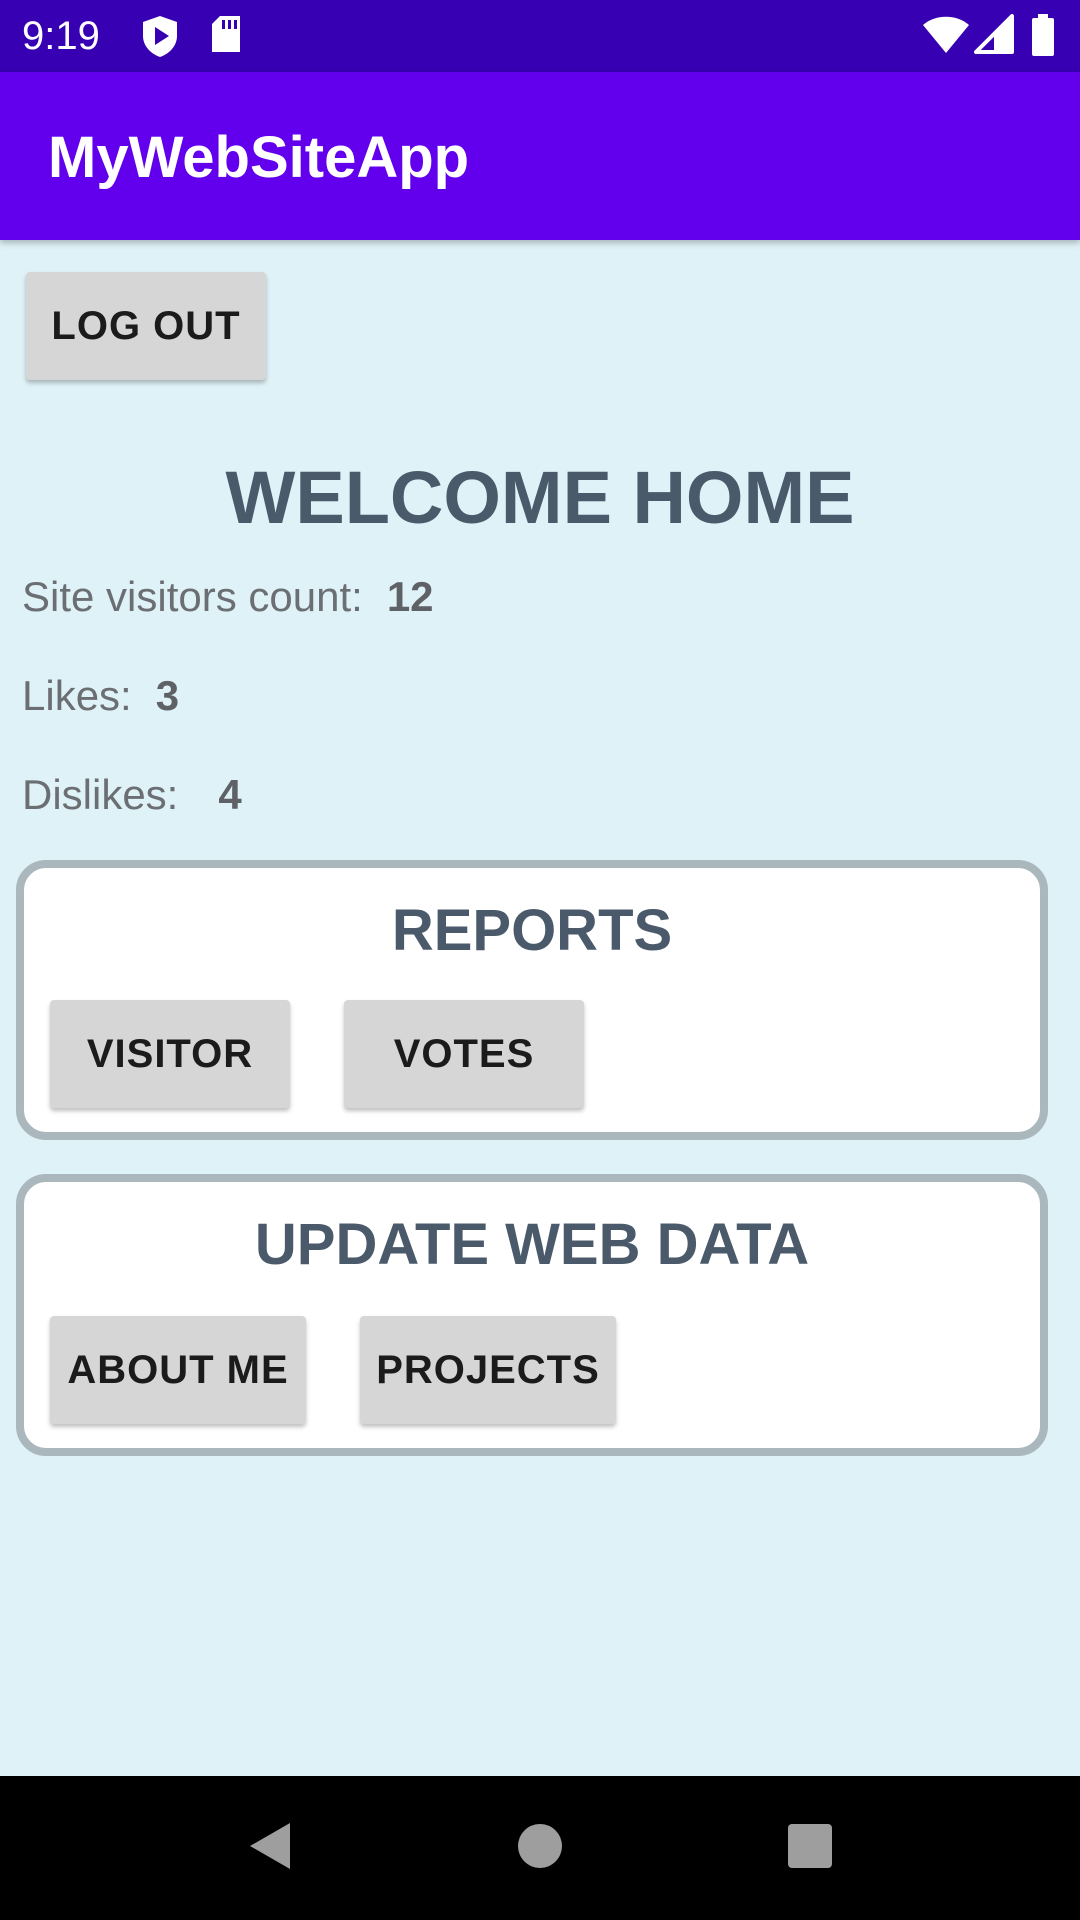  Describe the element at coordinates (230, 794) in the screenshot. I see `dislikes-value: 4` at that location.